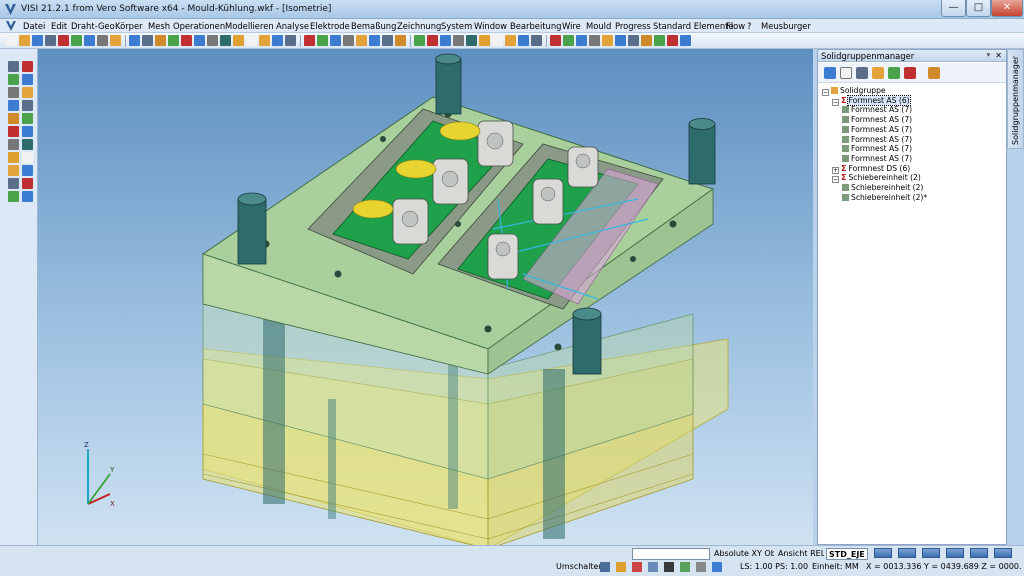  I want to click on menu-körper: Körper, so click(129, 26).